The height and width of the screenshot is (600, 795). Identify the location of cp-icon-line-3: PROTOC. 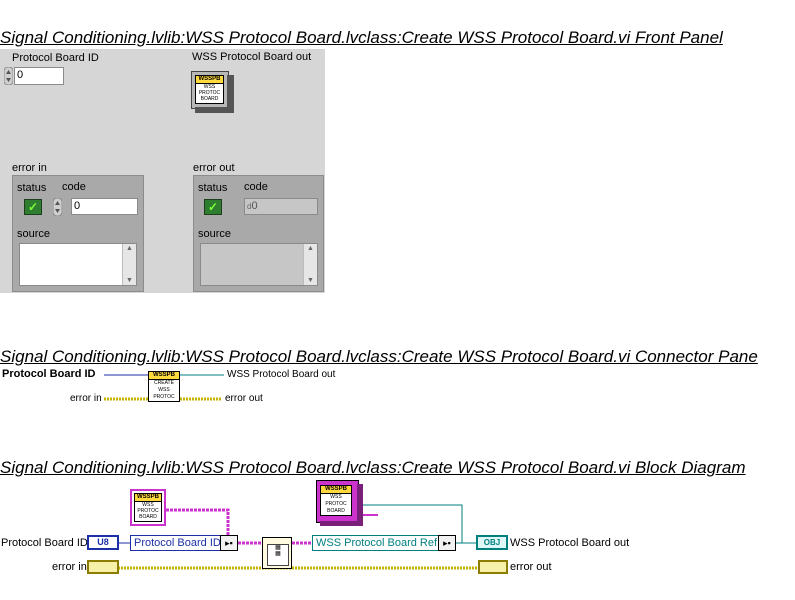
(164, 397).